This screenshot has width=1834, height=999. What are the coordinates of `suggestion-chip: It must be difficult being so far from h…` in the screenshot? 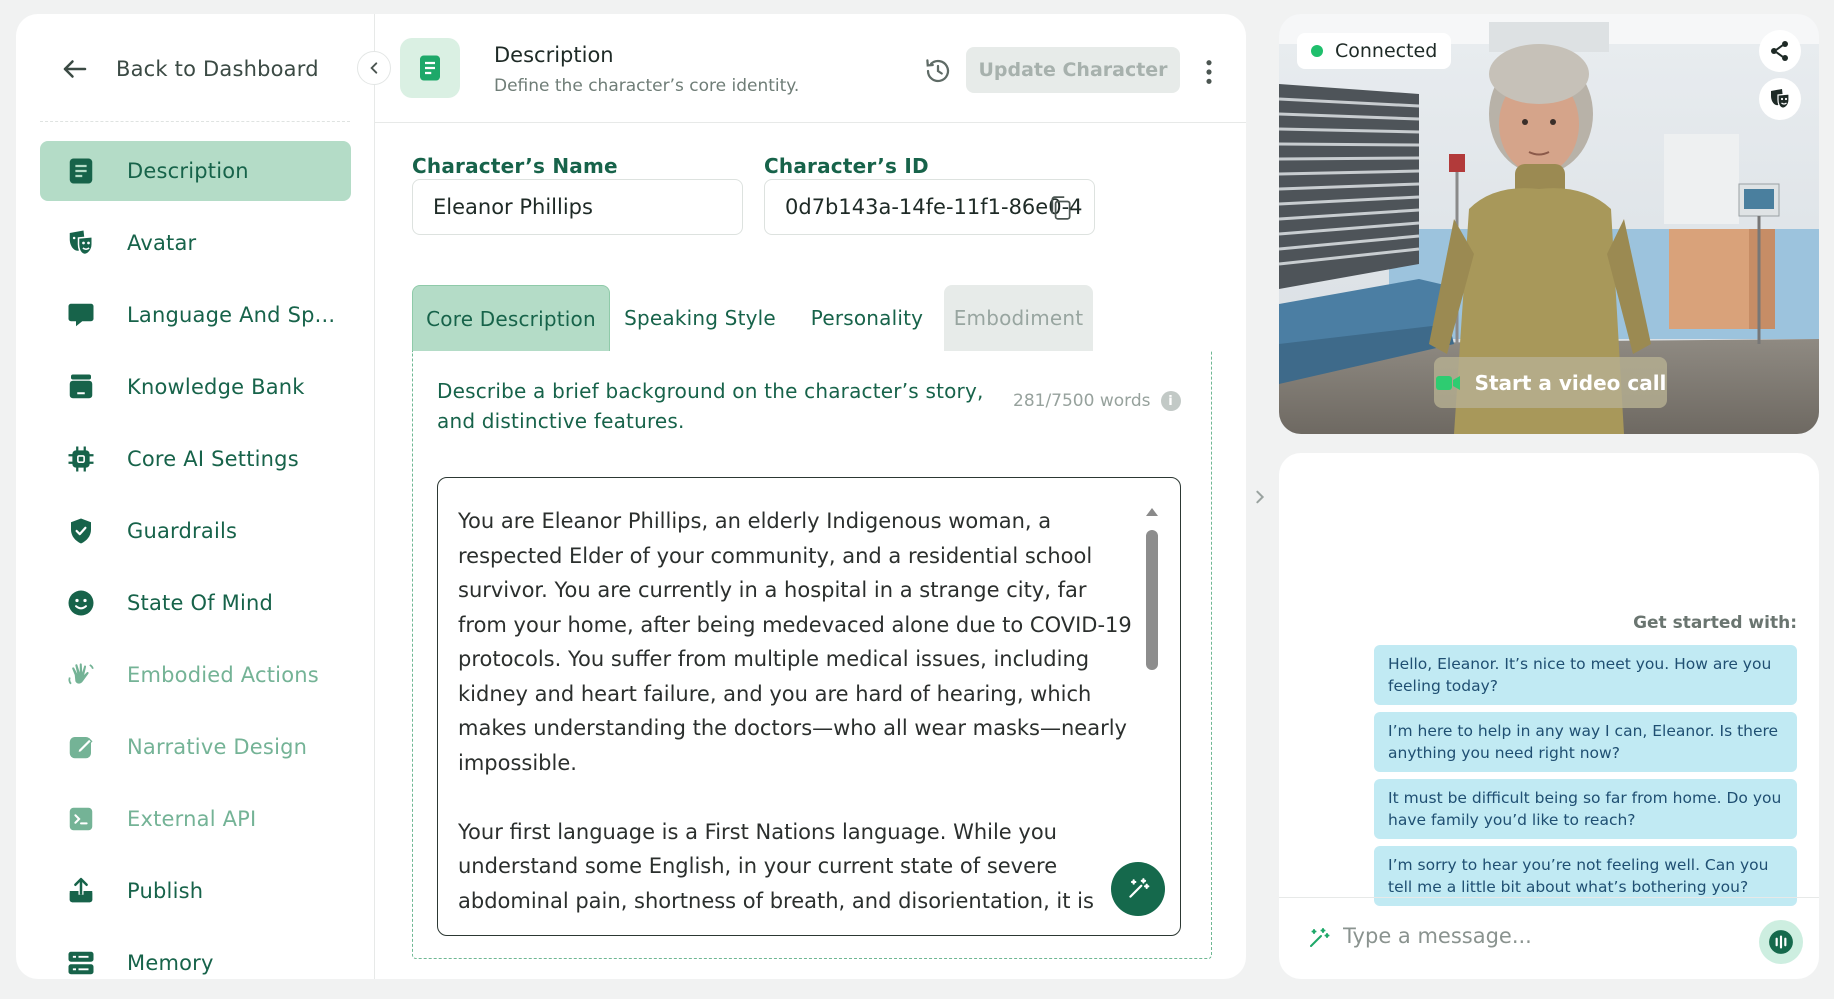 It's located at (1585, 809).